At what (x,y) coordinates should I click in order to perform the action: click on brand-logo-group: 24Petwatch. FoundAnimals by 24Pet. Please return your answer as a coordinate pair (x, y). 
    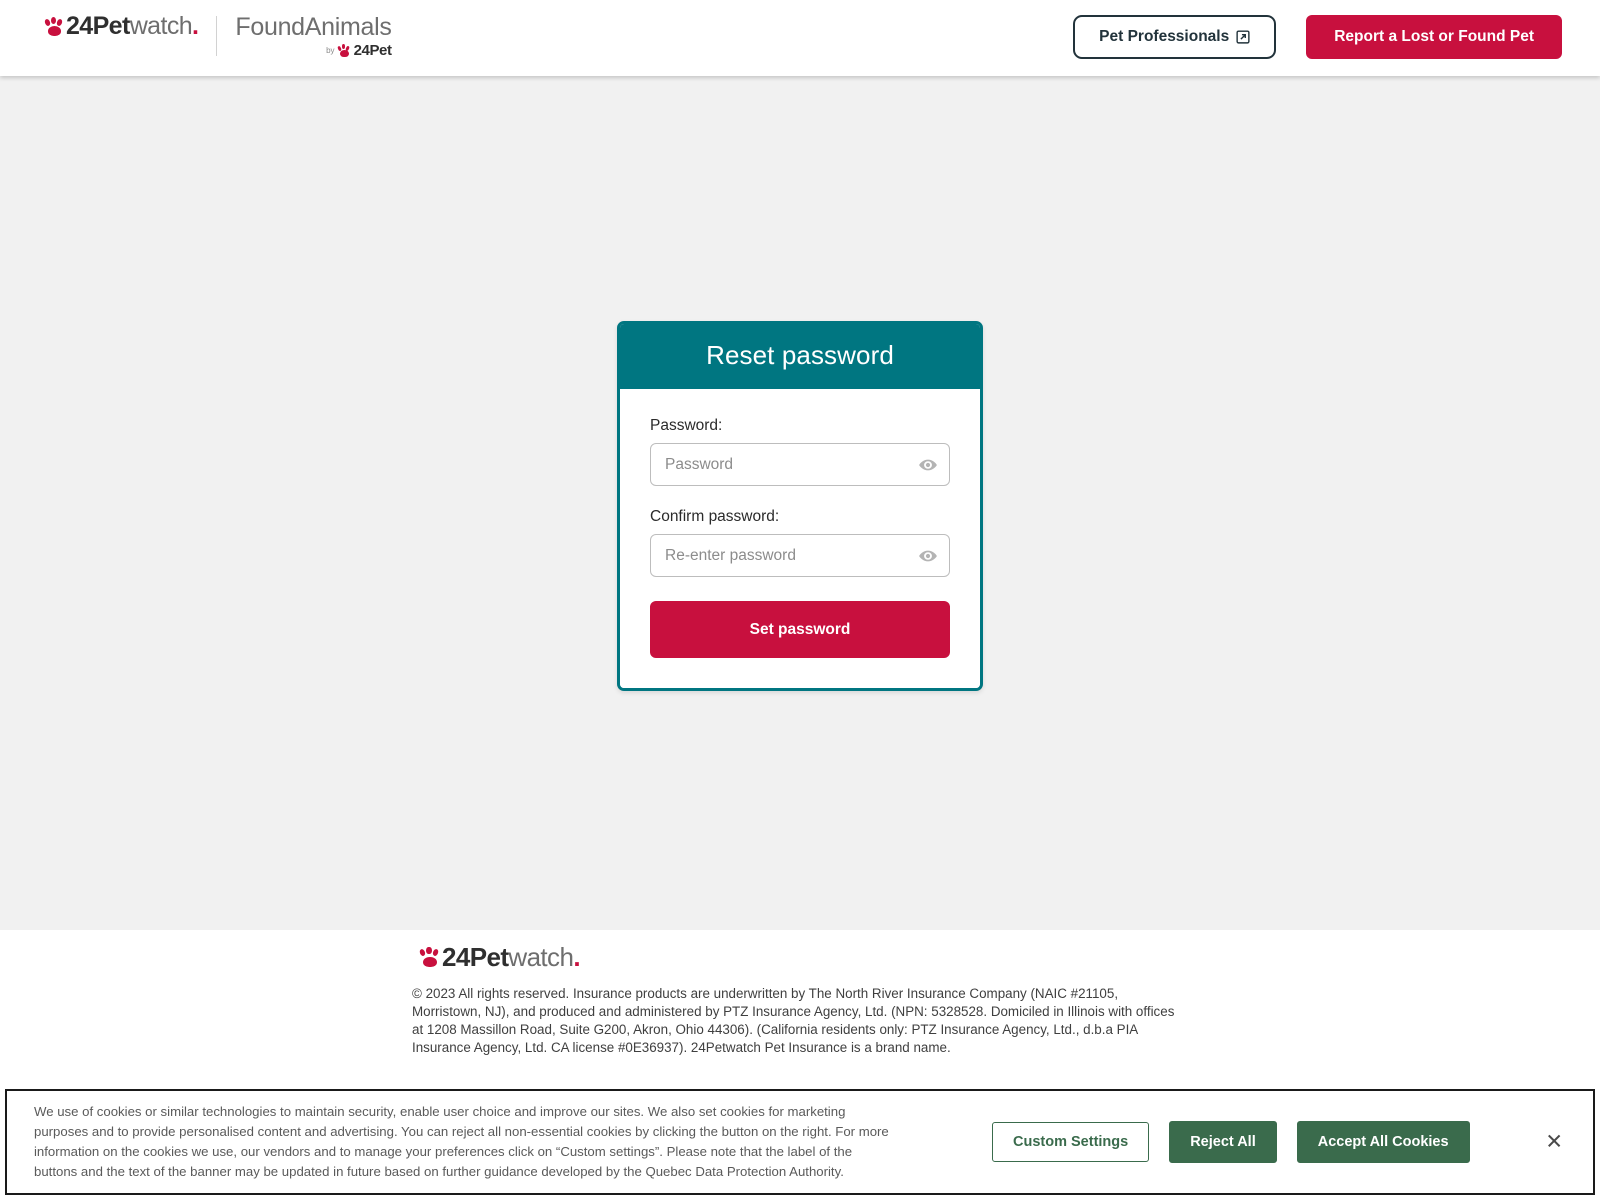
    Looking at the image, I should click on (217, 36).